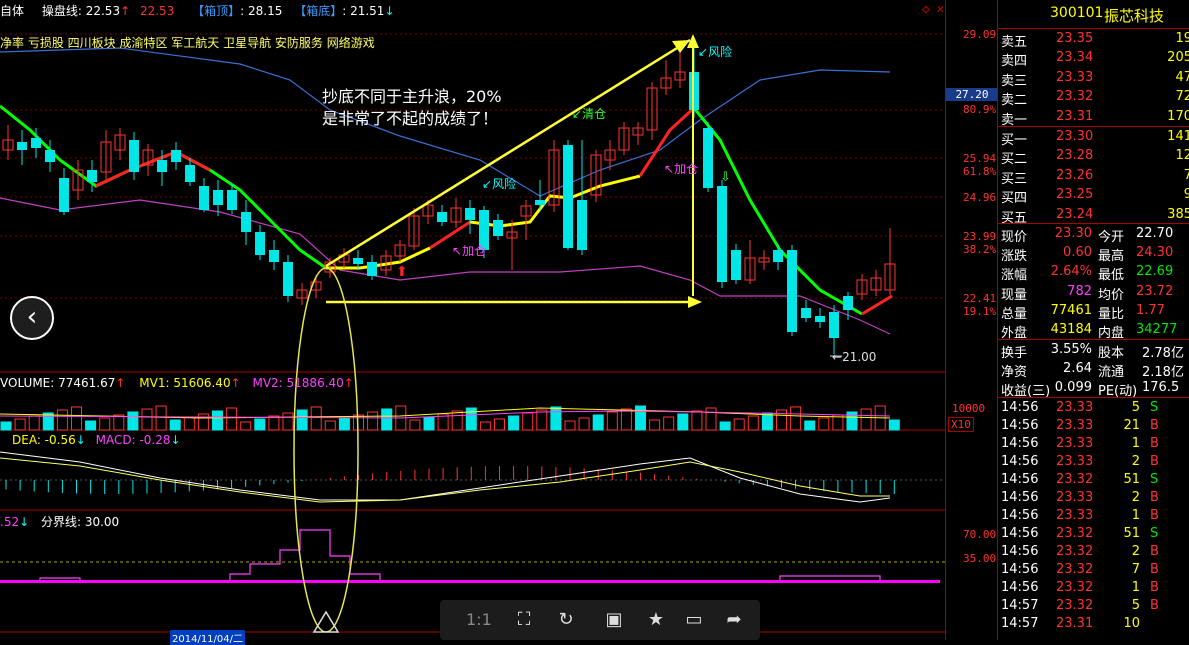 Image resolution: width=1189 pixels, height=645 pixels. What do you see at coordinates (980, 34) in the screenshot?
I see `axis-price-1: 29.09` at bounding box center [980, 34].